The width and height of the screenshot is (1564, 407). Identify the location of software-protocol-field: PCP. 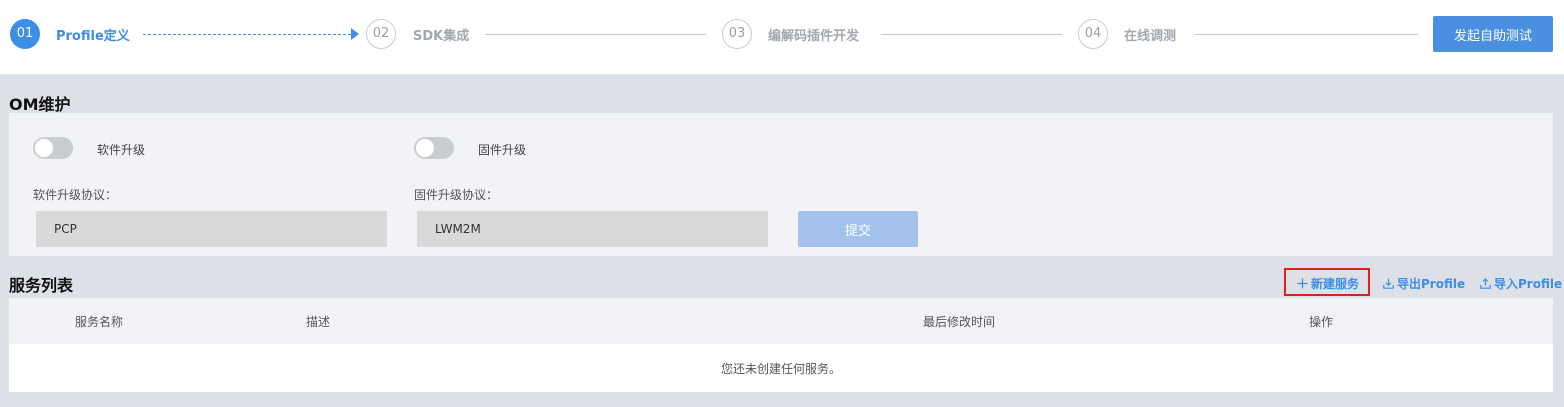
(211, 229).